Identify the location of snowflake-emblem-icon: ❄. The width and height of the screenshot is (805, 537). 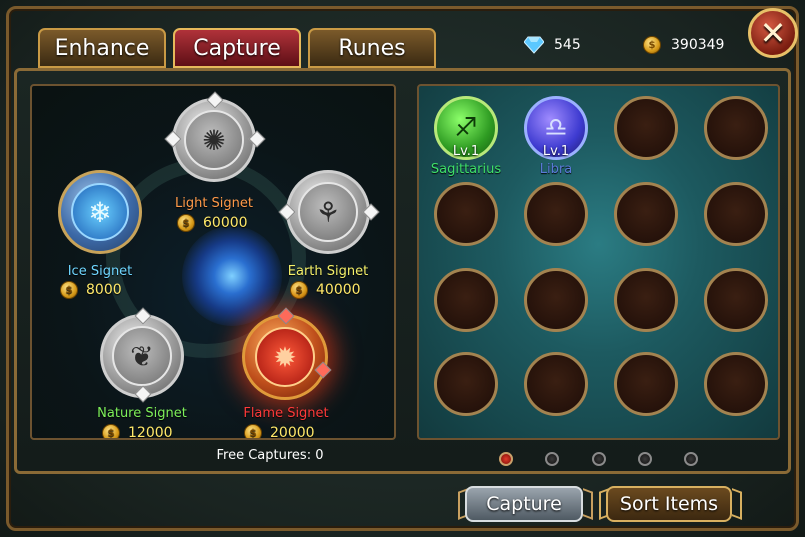
(100, 212).